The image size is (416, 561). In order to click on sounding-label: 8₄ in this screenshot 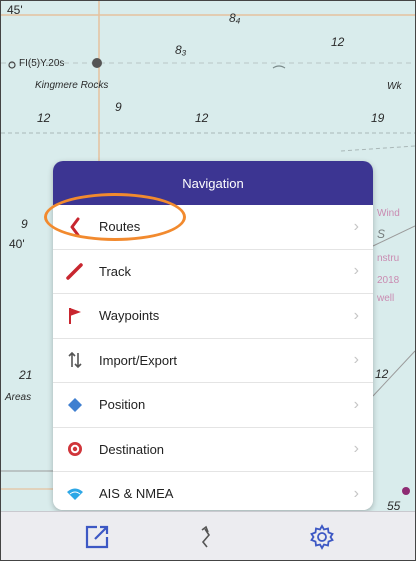, I will do `click(235, 18)`.